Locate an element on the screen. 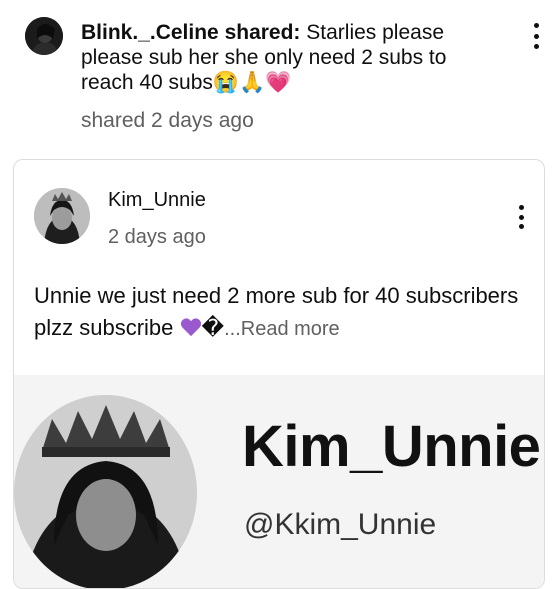 The width and height of the screenshot is (560, 589). post-author: Kim_Unnie is located at coordinates (157, 200).